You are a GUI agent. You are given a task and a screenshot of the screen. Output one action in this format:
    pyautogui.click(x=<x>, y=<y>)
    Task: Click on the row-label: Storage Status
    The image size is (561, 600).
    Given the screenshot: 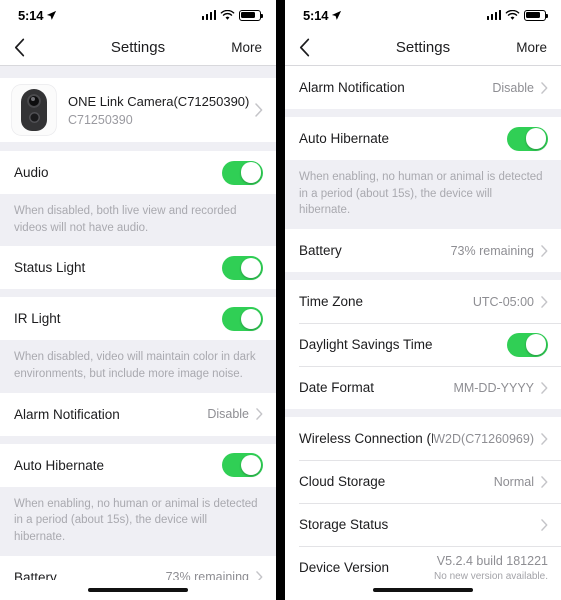 What is the action you would take?
    pyautogui.click(x=344, y=525)
    